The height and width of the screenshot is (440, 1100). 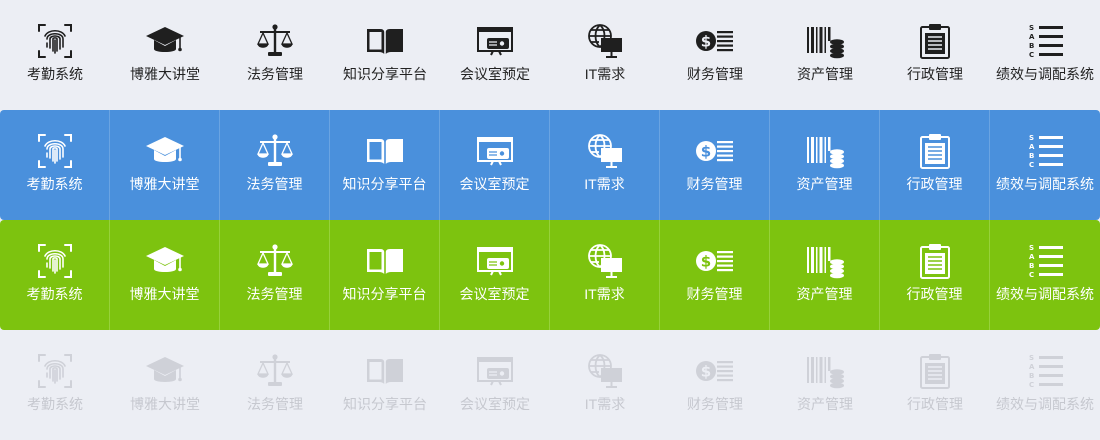 I want to click on app-tile-label: 会议室预定, so click(x=494, y=294).